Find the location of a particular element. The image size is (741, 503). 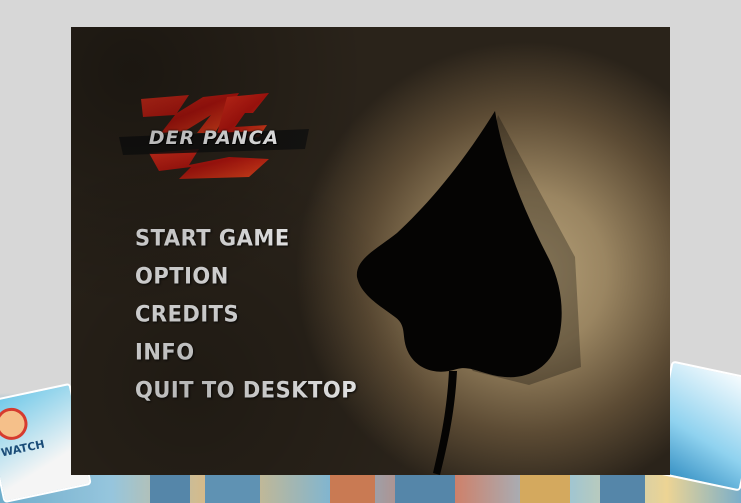

menu-info-button: INFO is located at coordinates (246, 352).